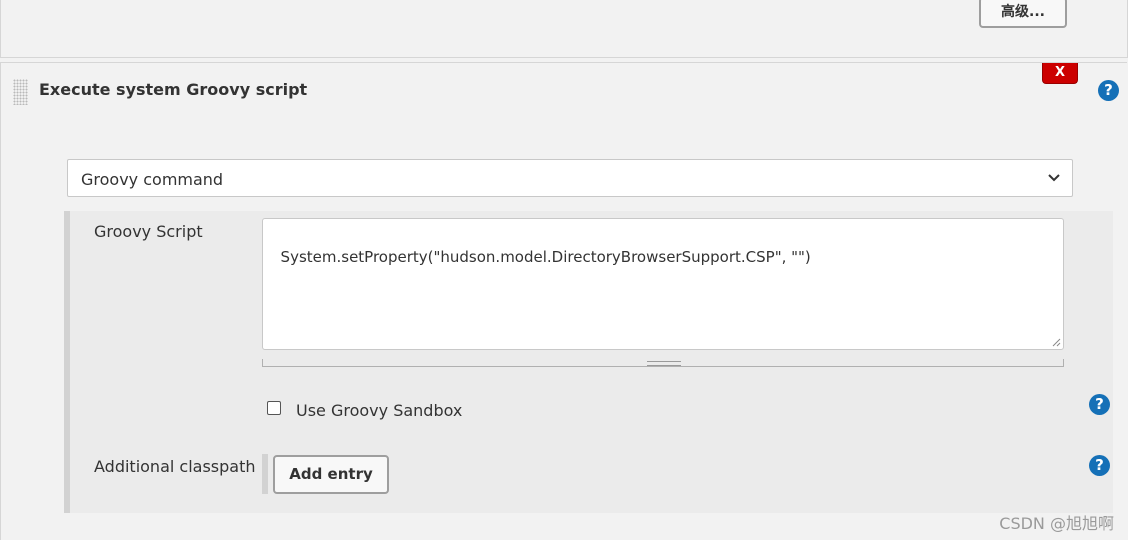 The height and width of the screenshot is (540, 1128). What do you see at coordinates (1054, 178) in the screenshot?
I see `chevron-down-icon` at bounding box center [1054, 178].